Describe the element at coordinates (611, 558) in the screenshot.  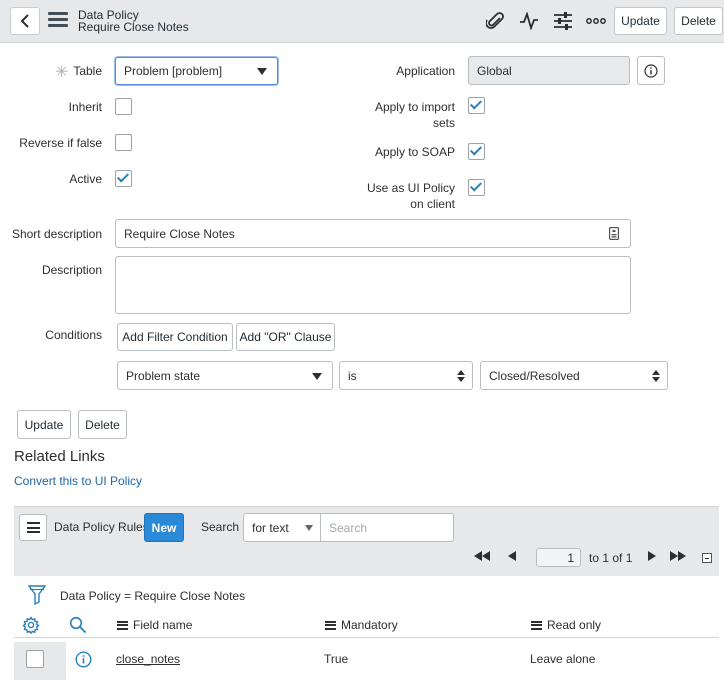
I see `page-info: to 1 of 1` at that location.